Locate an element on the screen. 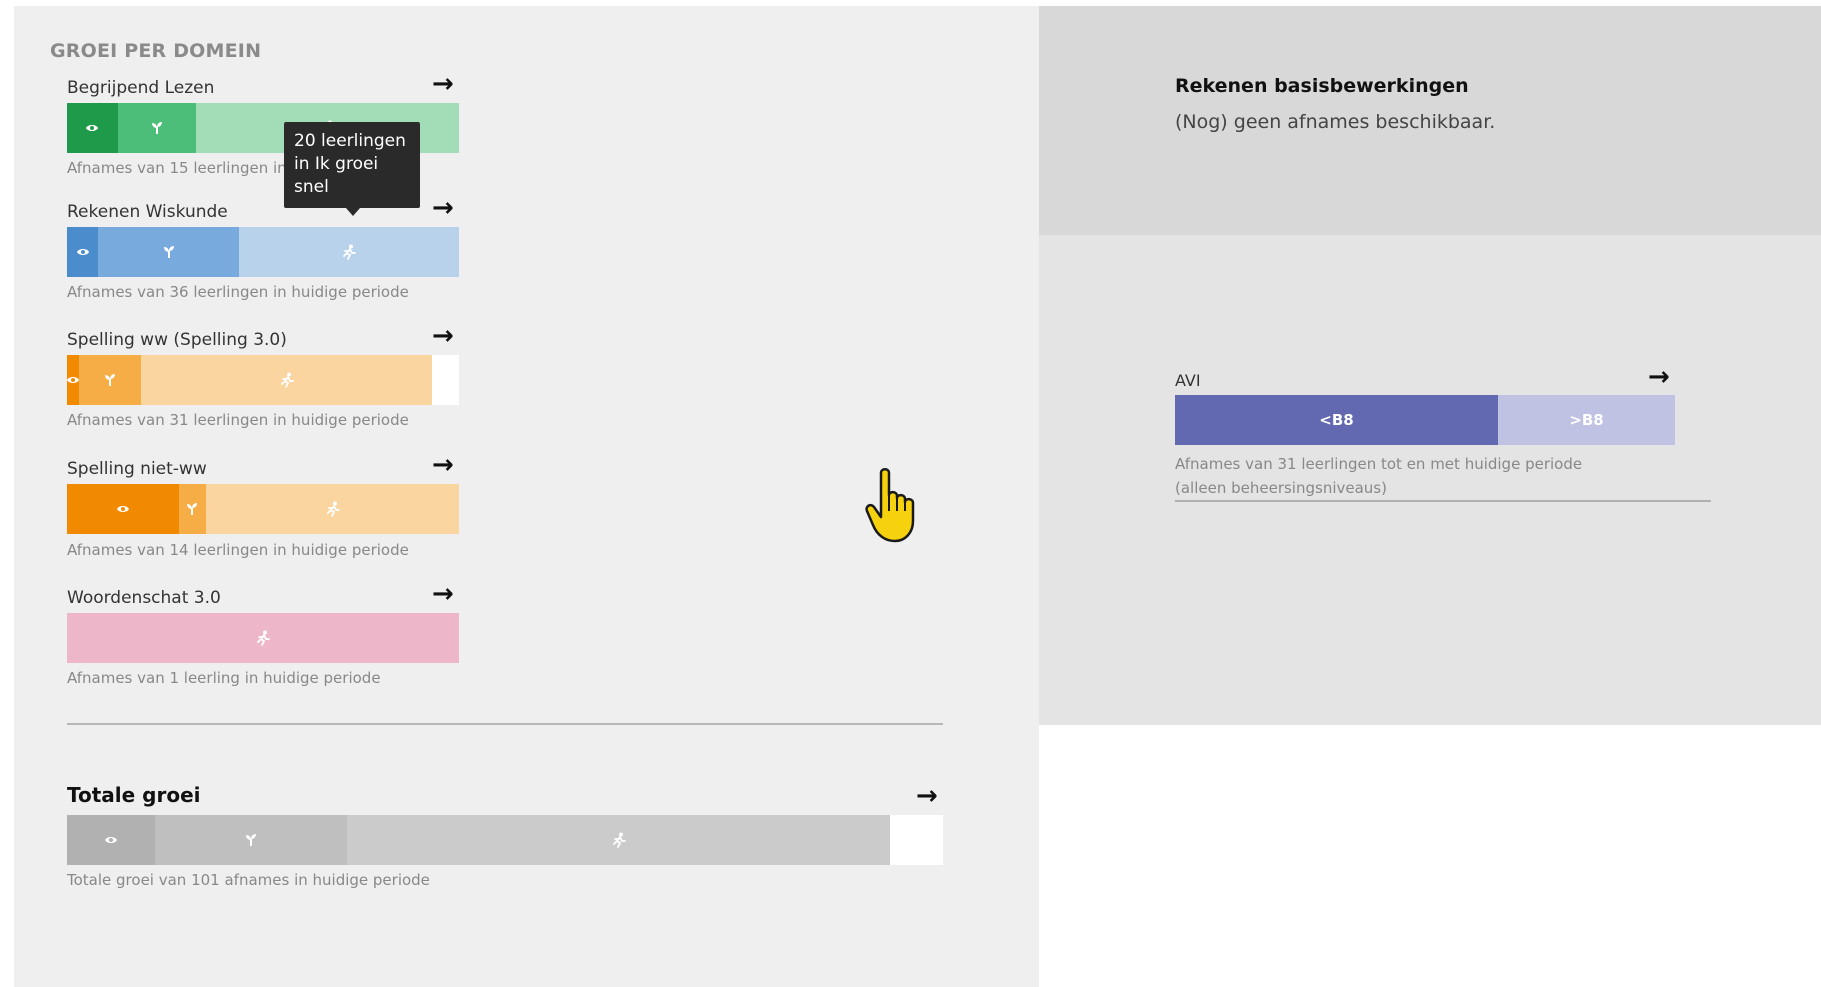 The width and height of the screenshot is (1821, 987). growth-bar-spelling-niet-ww is located at coordinates (263, 509).